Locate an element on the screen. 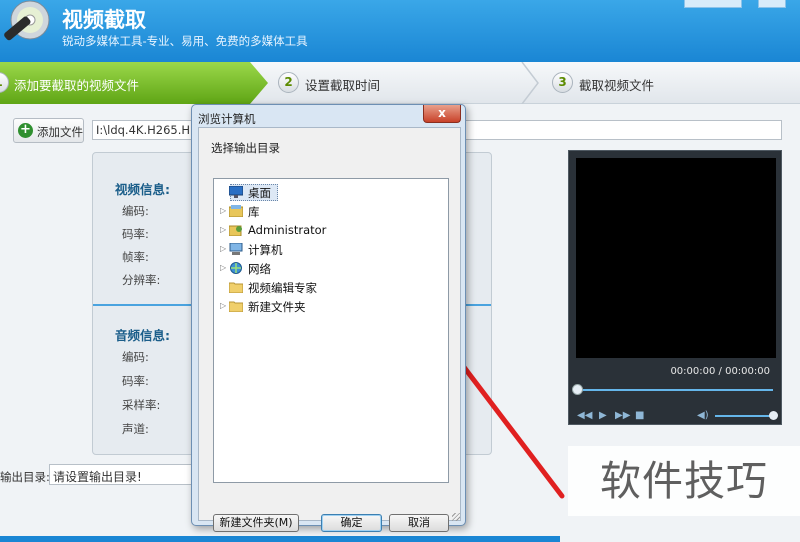  audio-codec-label: 编码: is located at coordinates (135, 357).